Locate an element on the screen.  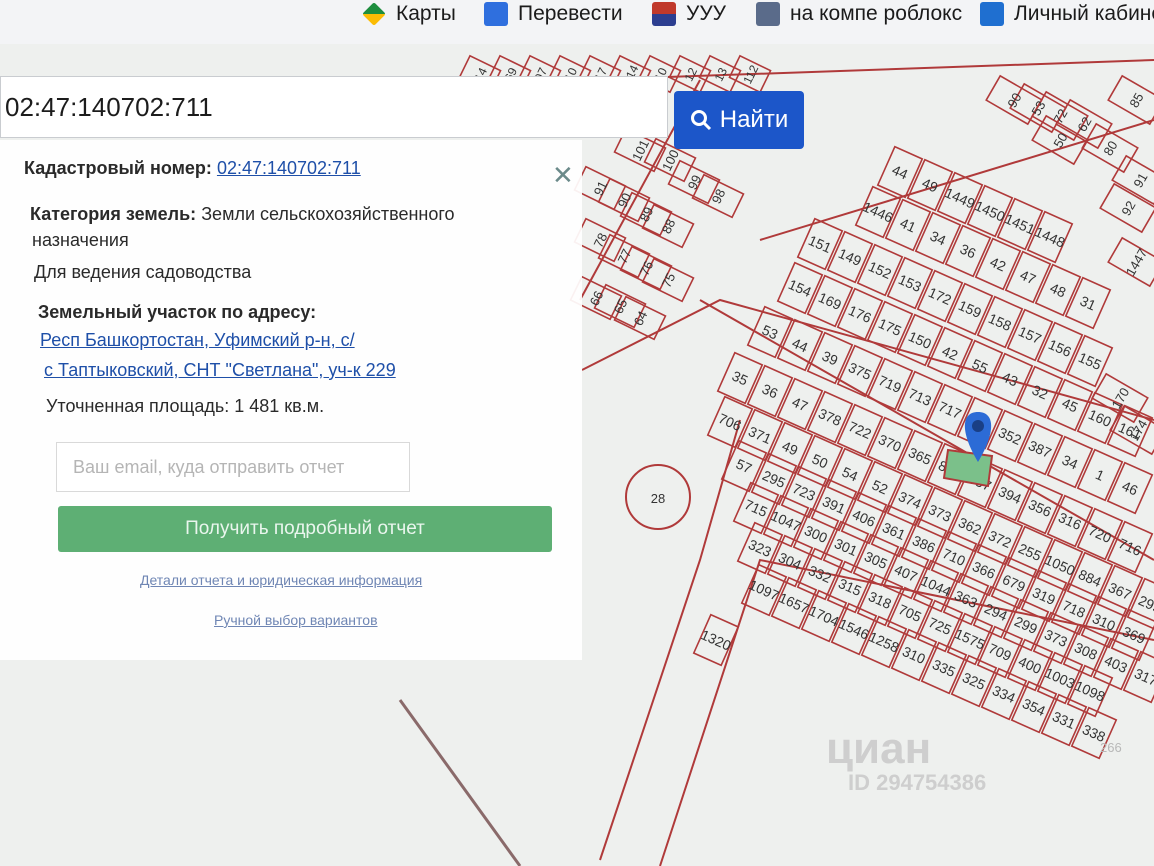
watermark: циан ID 294754386 is located at coordinates (906, 759).